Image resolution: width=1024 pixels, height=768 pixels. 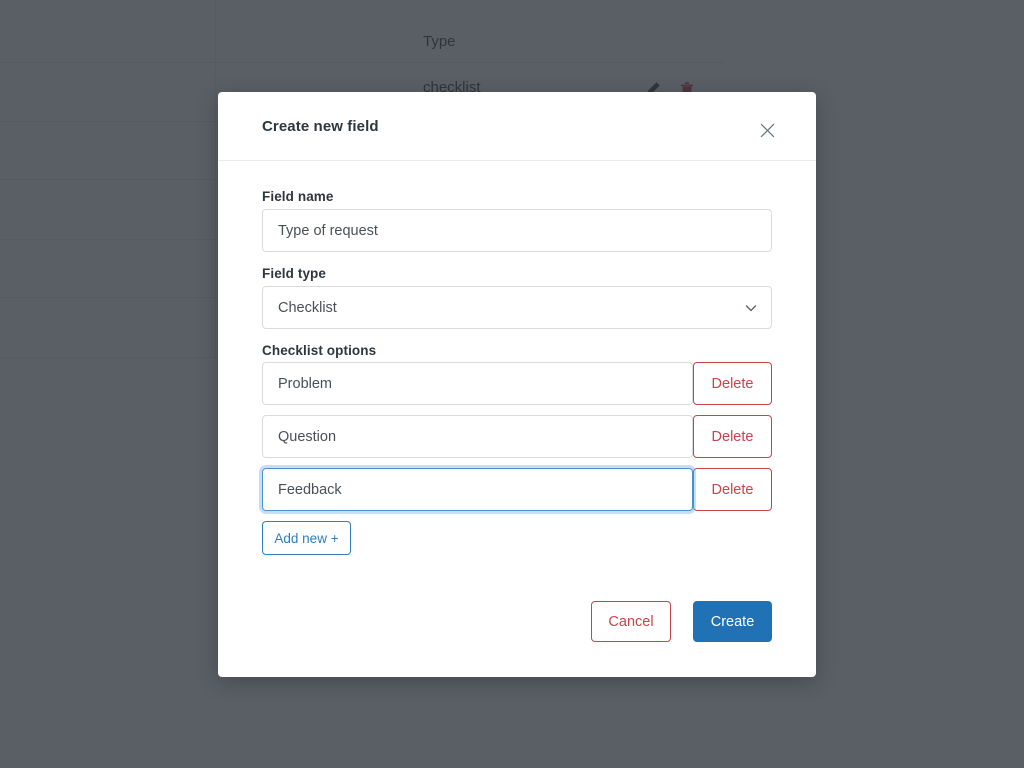 I want to click on field-type-select: Checklist, so click(x=517, y=307).